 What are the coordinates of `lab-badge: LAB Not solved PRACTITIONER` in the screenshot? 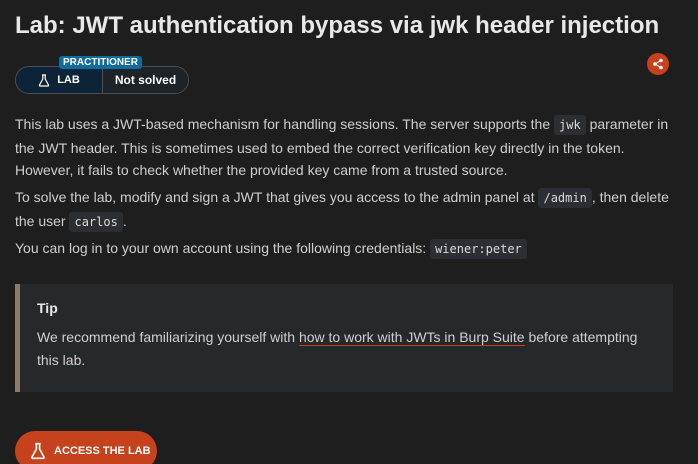 It's located at (102, 75).